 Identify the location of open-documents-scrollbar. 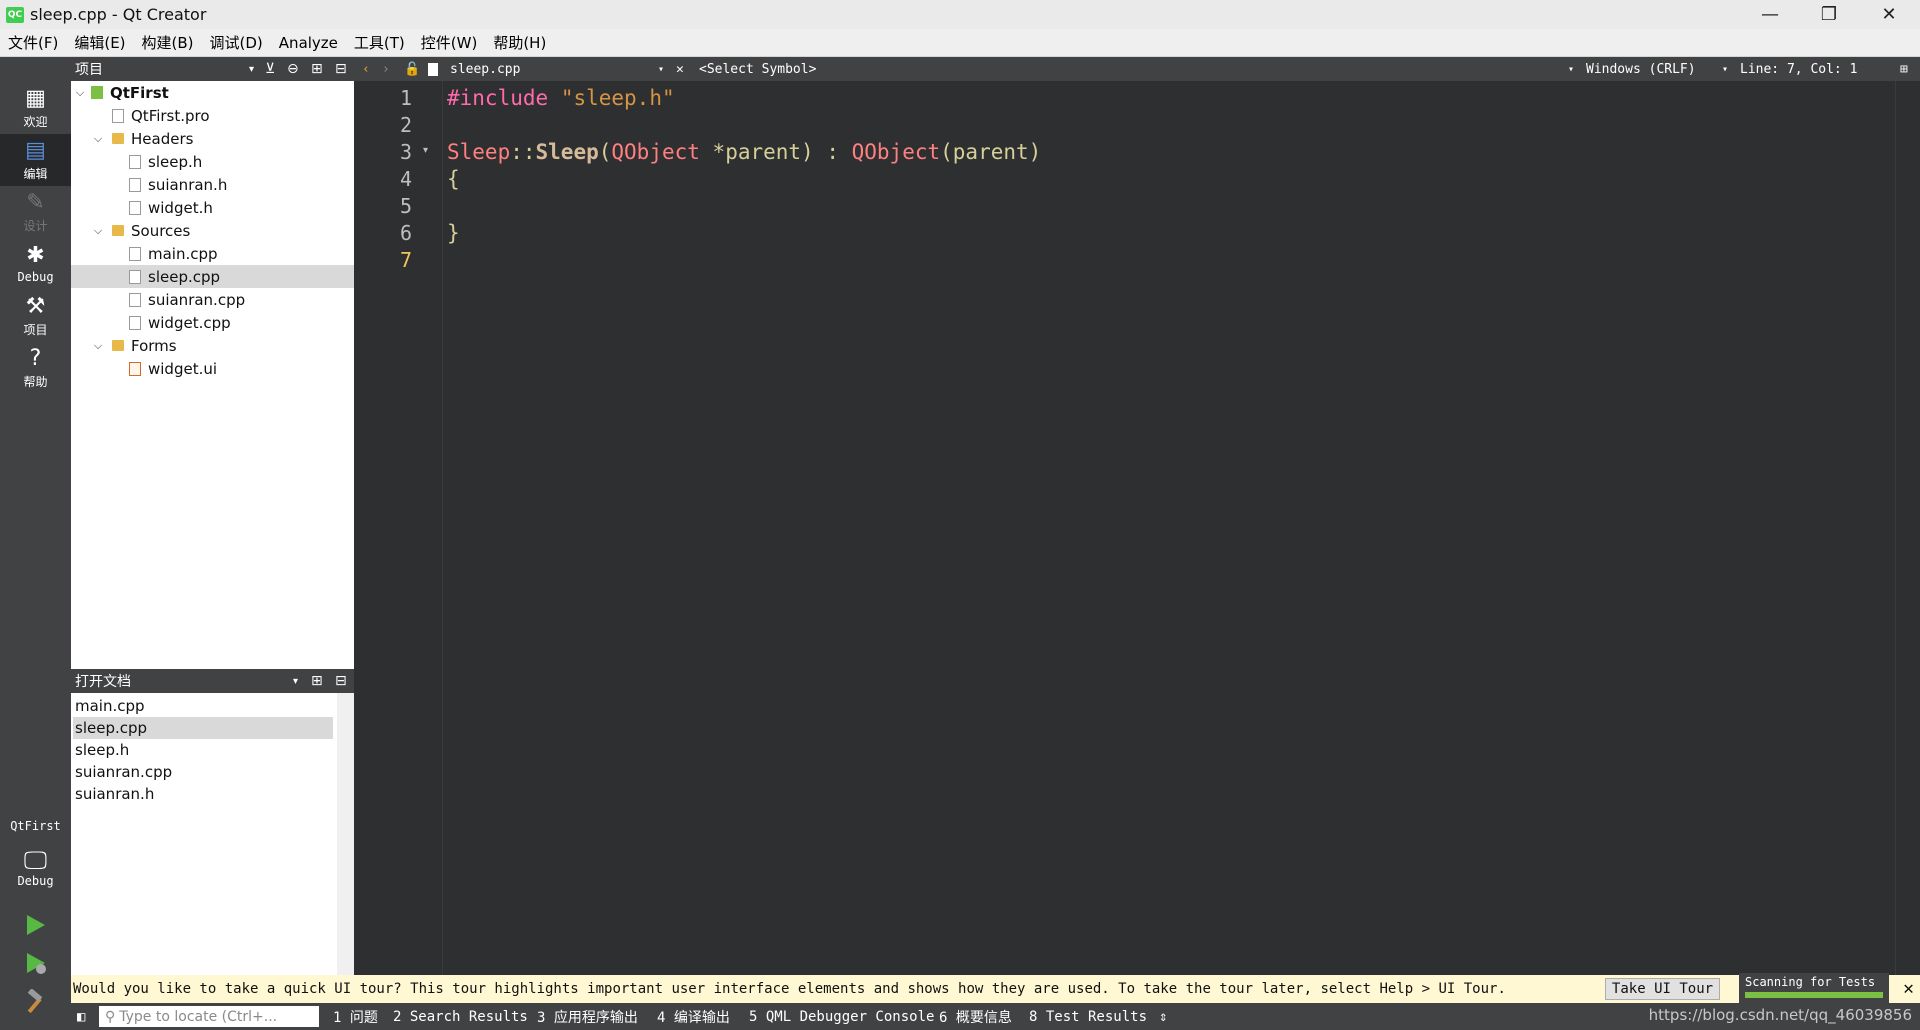
(345, 834).